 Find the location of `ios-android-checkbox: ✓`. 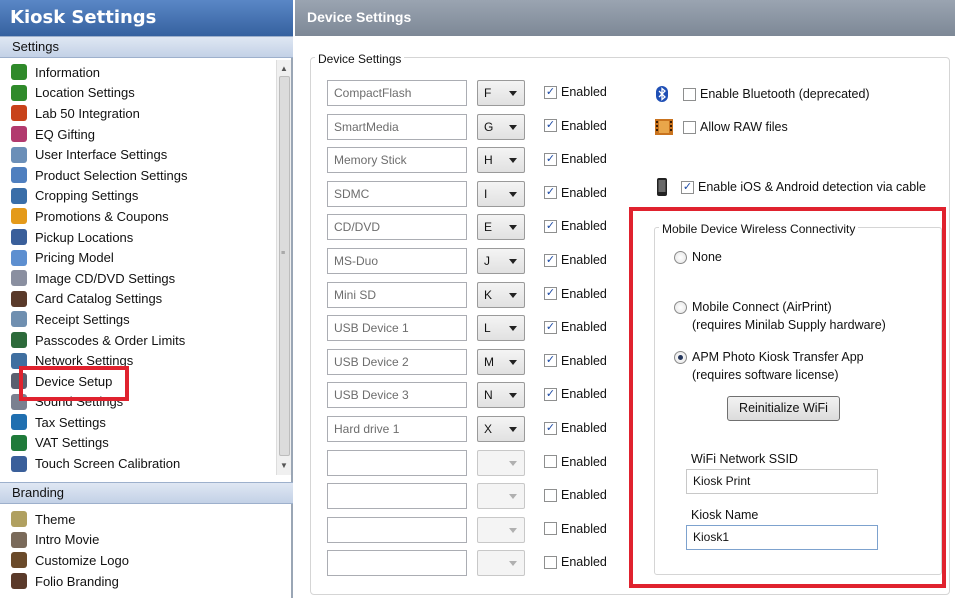

ios-android-checkbox: ✓ is located at coordinates (687, 187).